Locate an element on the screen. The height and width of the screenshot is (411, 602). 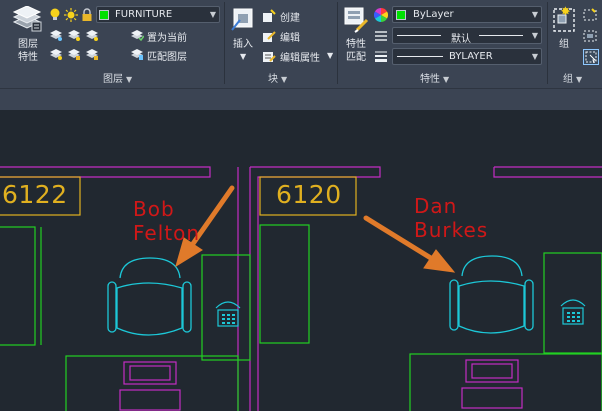
edit-attributes-dropdown: ▼ is located at coordinates (330, 55).